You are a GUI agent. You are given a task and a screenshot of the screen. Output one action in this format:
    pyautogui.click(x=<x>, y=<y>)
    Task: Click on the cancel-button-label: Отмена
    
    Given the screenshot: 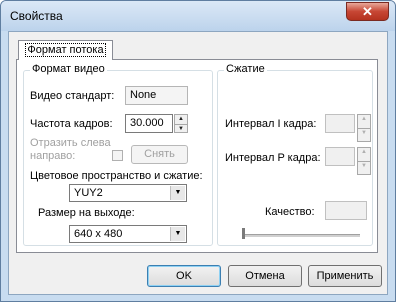 What is the action you would take?
    pyautogui.click(x=265, y=276)
    